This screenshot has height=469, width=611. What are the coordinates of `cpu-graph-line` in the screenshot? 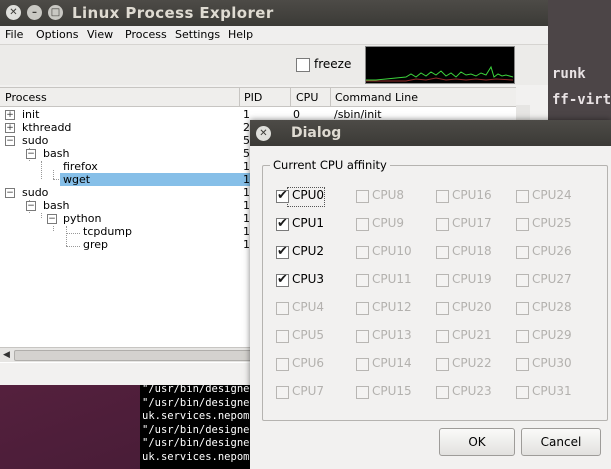 It's located at (440, 73).